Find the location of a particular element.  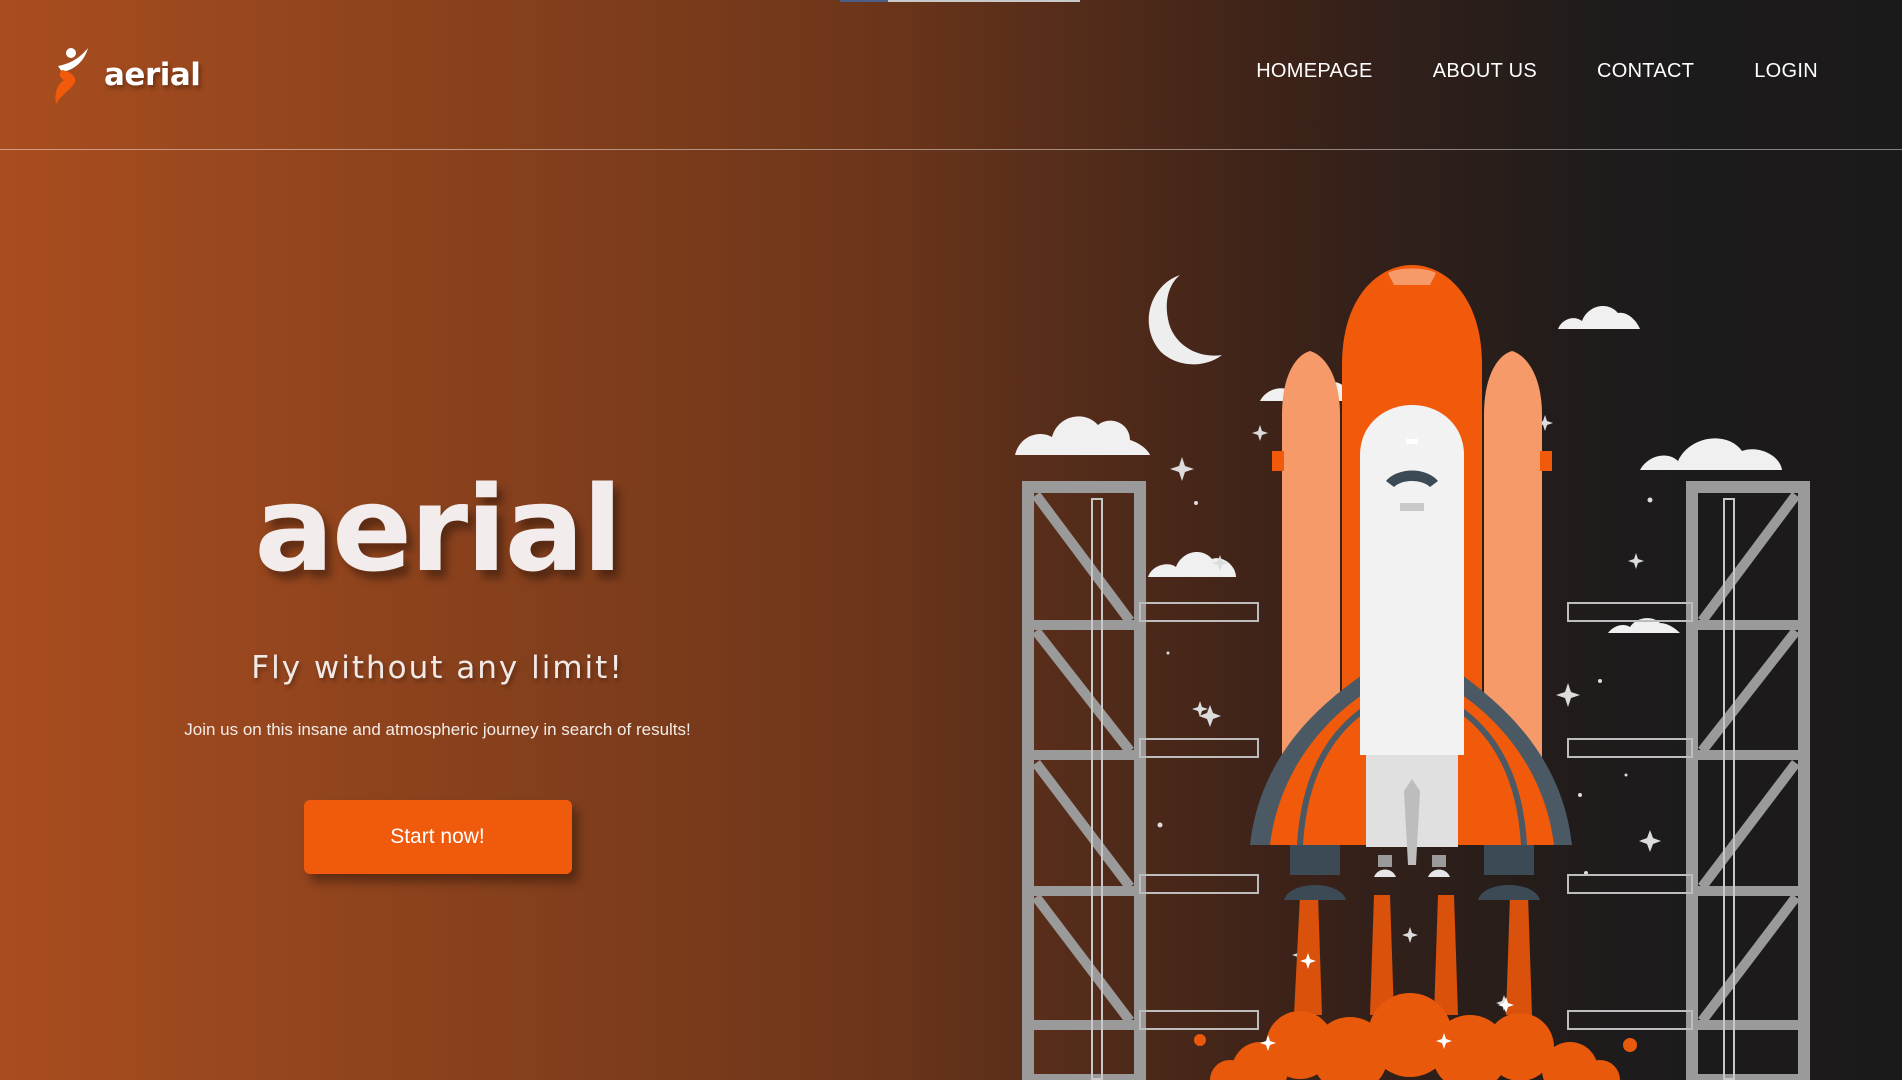

brand-logo: aerial is located at coordinates (124, 75).